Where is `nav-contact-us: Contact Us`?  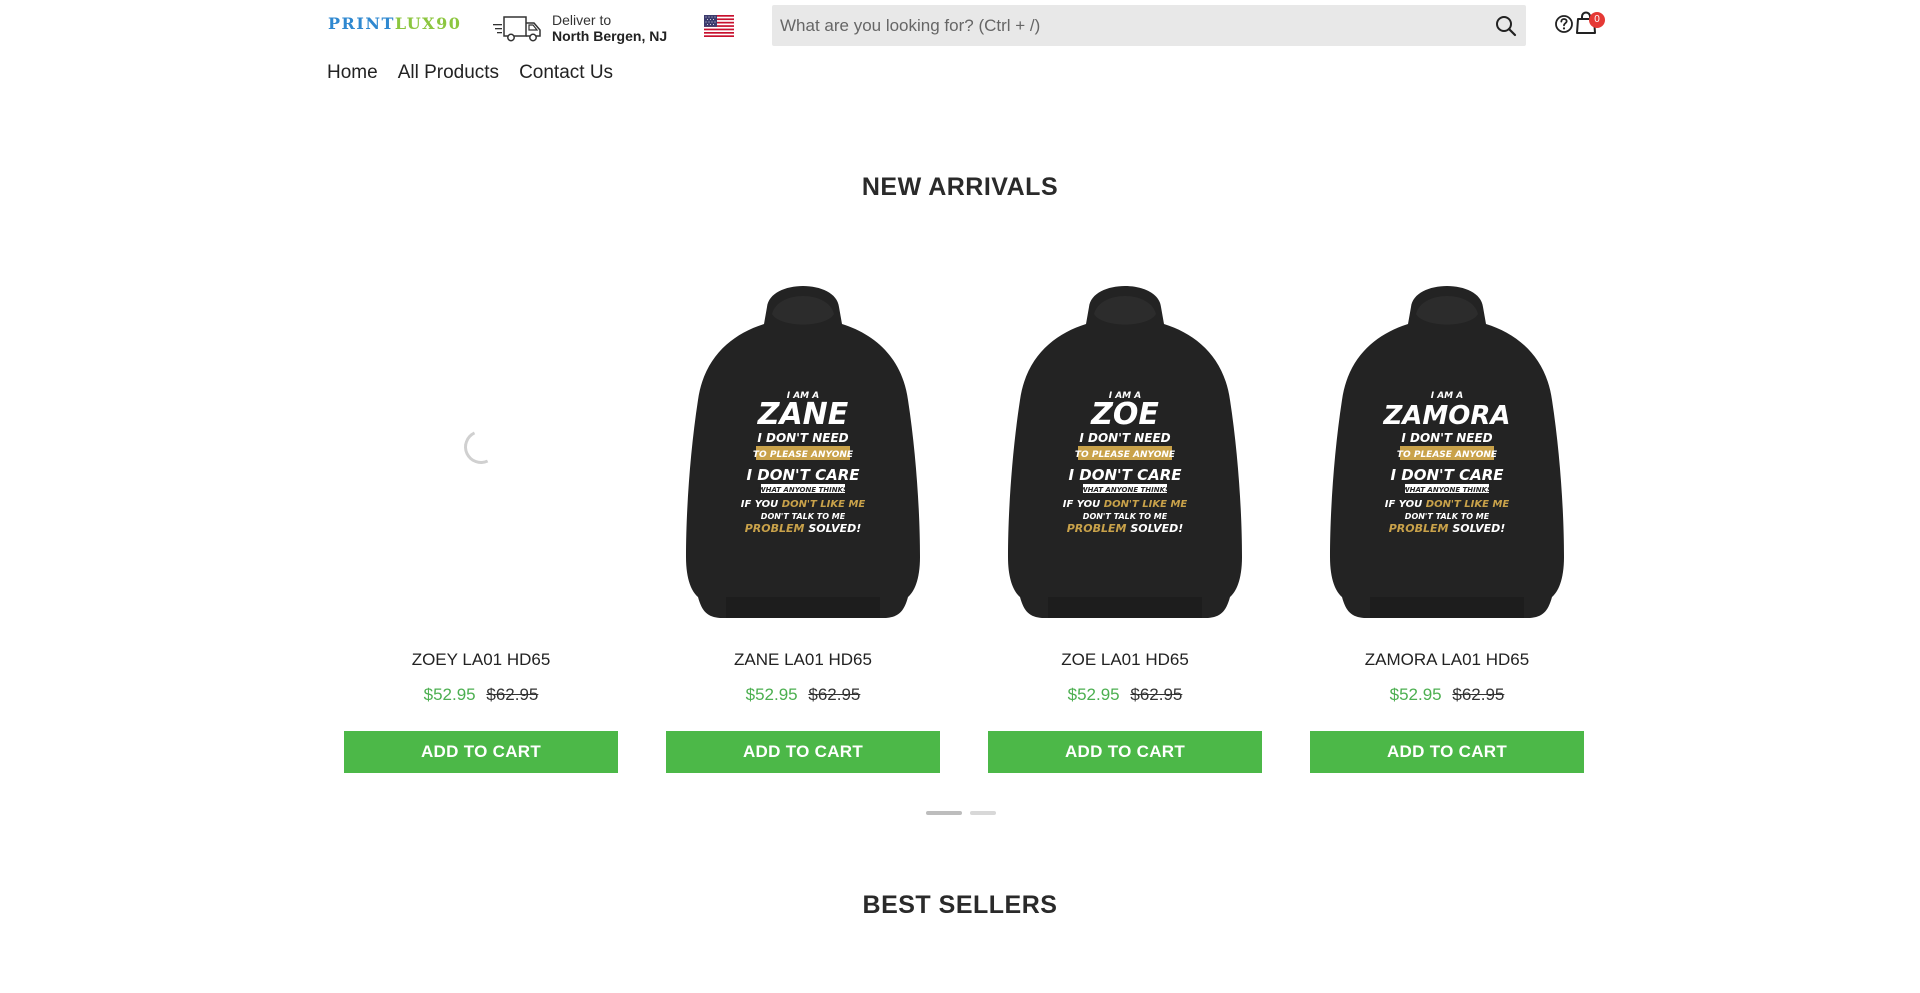 nav-contact-us: Contact Us is located at coordinates (566, 73).